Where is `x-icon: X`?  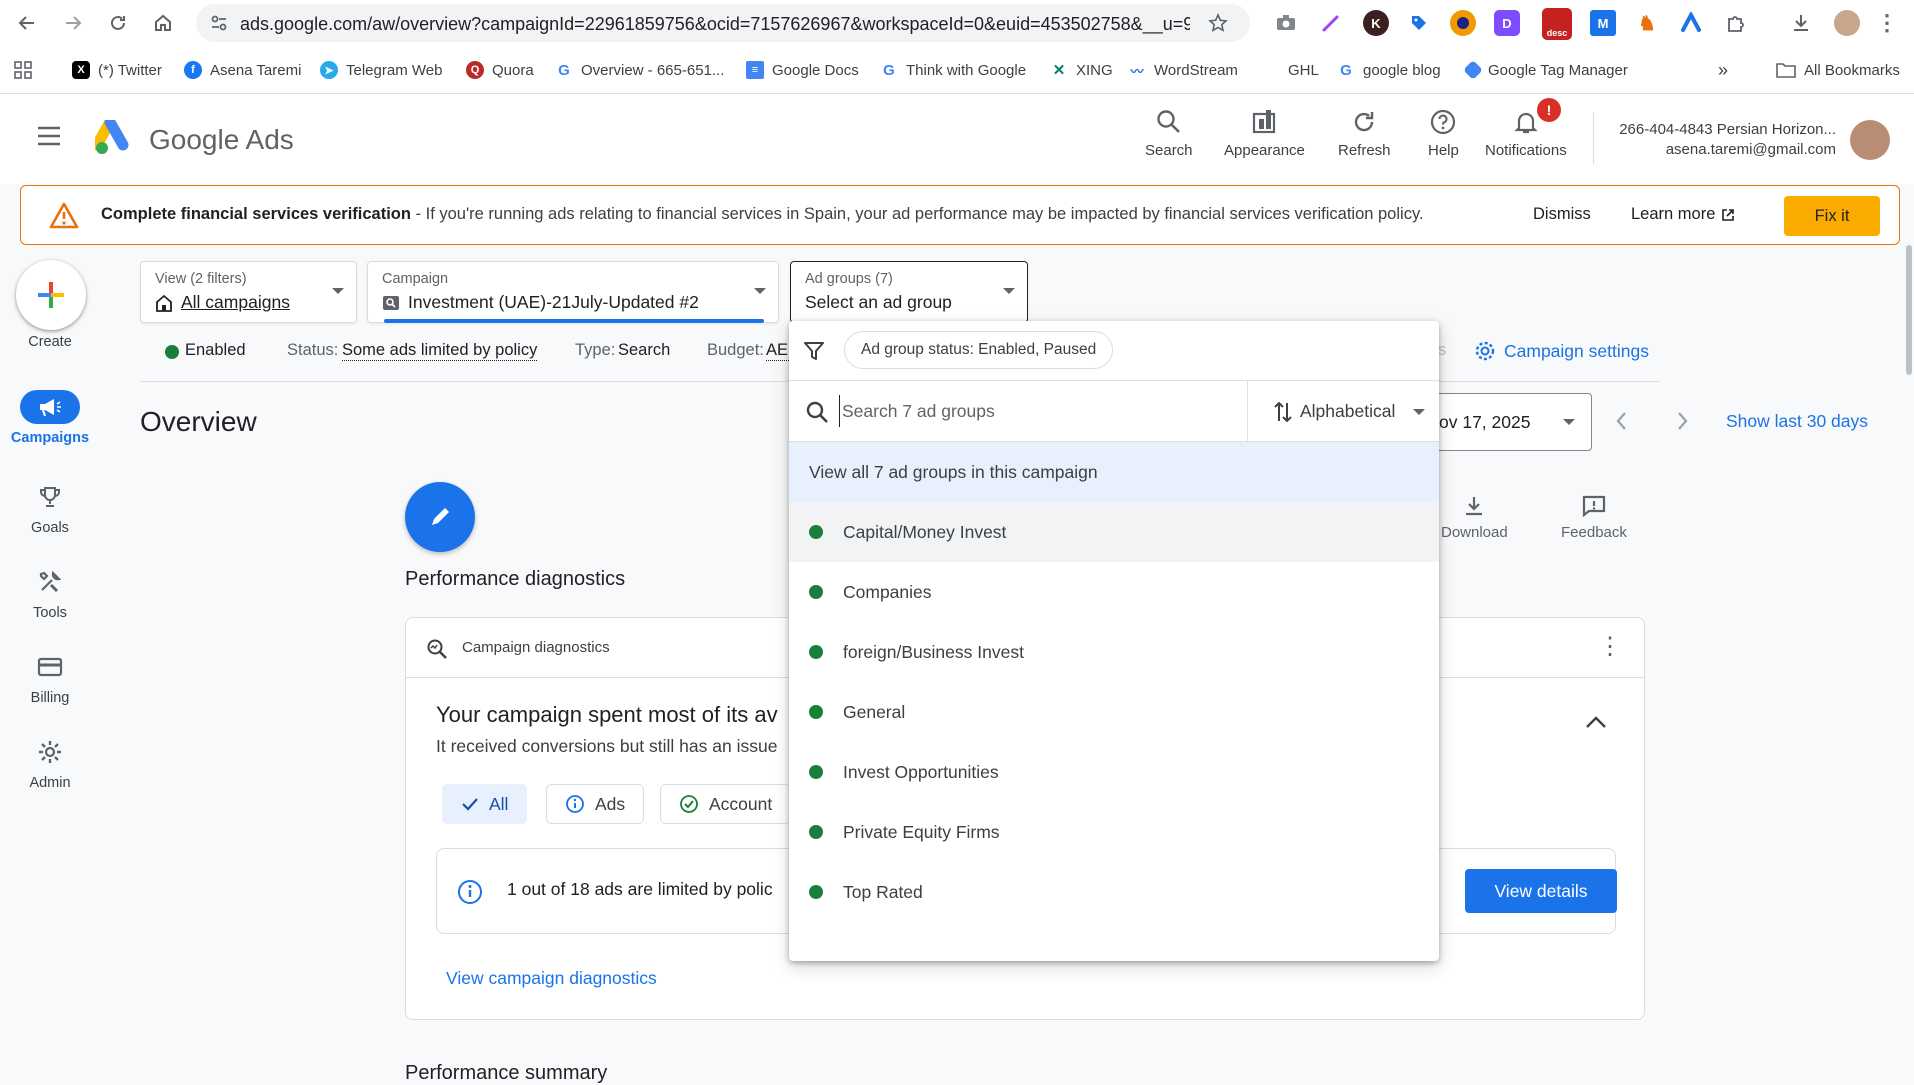 x-icon: X is located at coordinates (81, 70).